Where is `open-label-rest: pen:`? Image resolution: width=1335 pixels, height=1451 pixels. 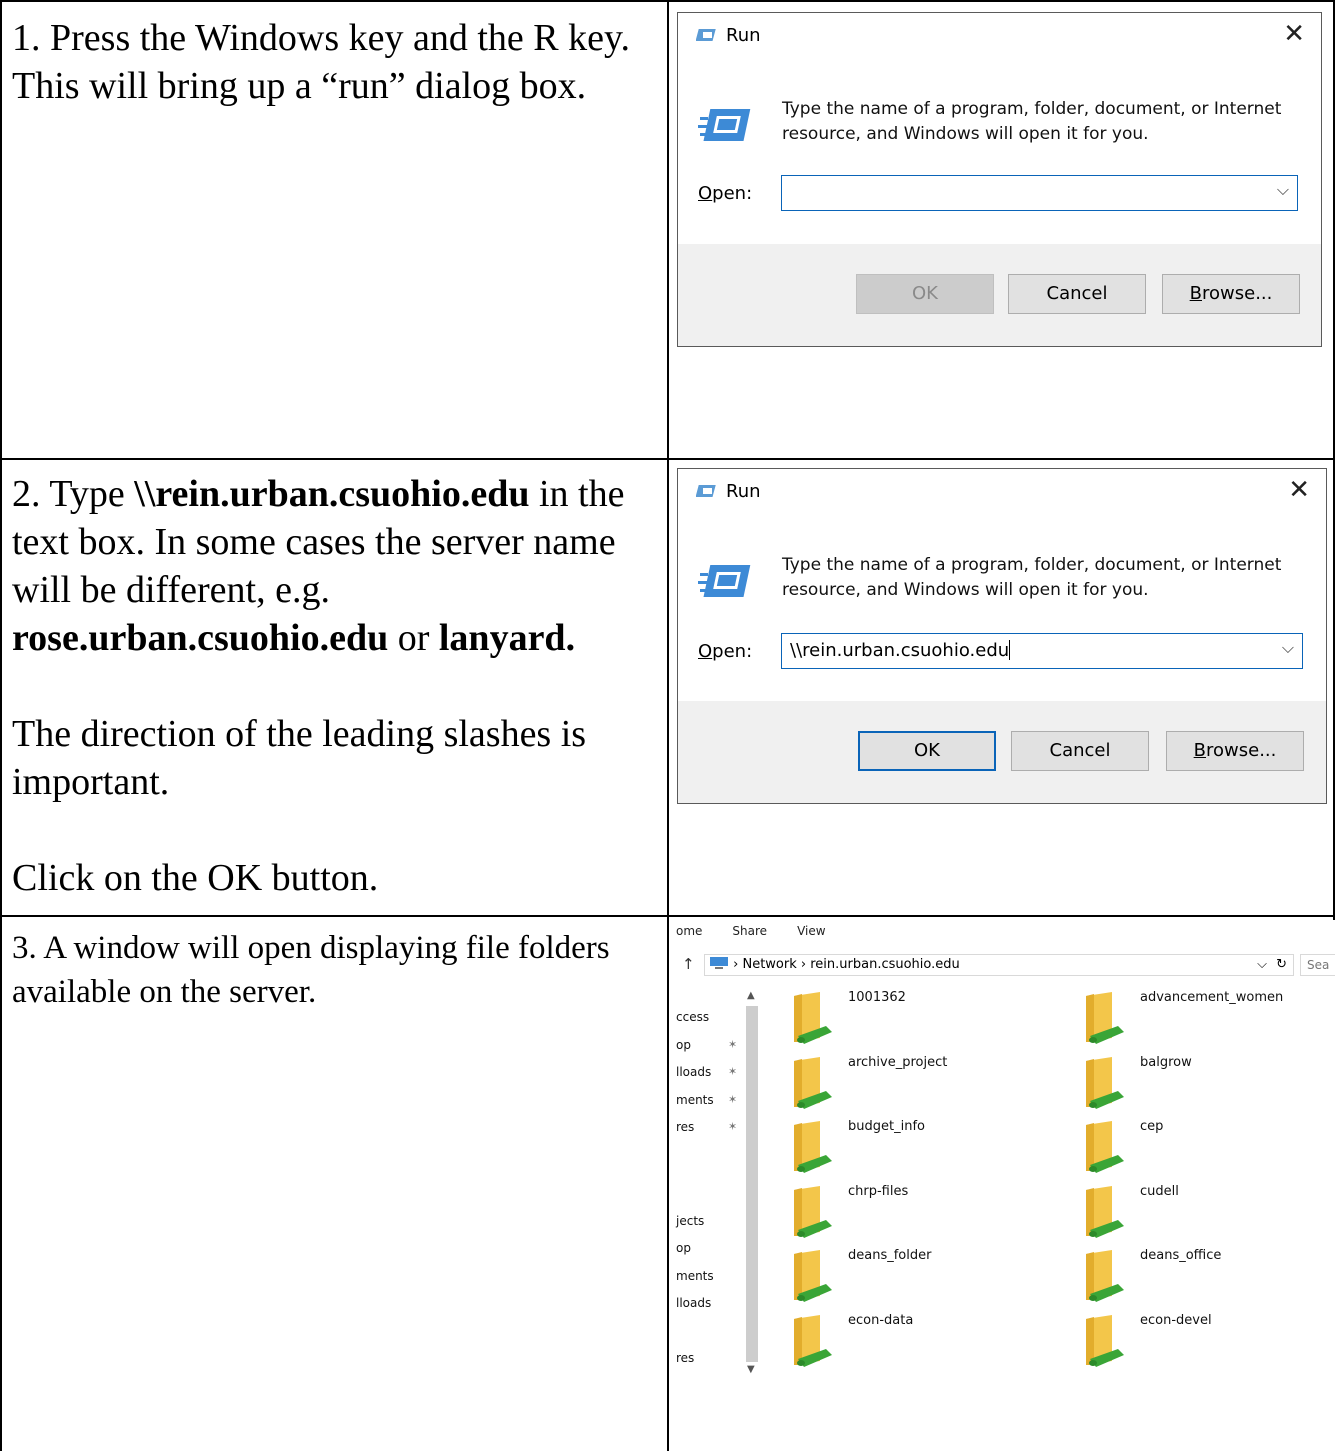
open-label-rest: pen: is located at coordinates (732, 651).